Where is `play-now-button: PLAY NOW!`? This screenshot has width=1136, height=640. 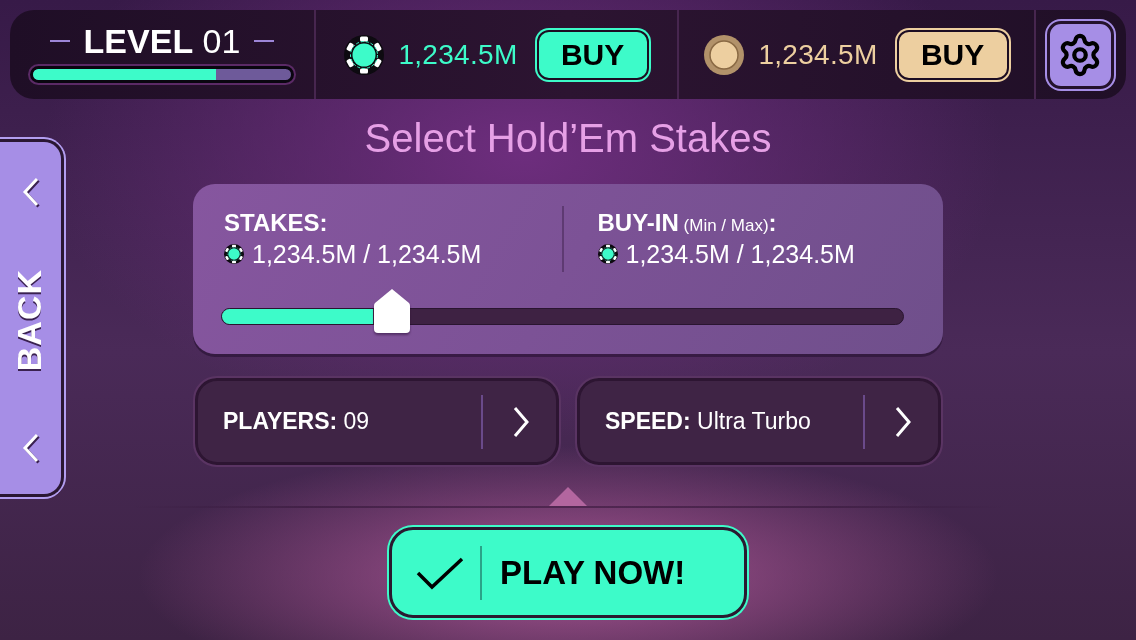
play-now-button: PLAY NOW! is located at coordinates (568, 572).